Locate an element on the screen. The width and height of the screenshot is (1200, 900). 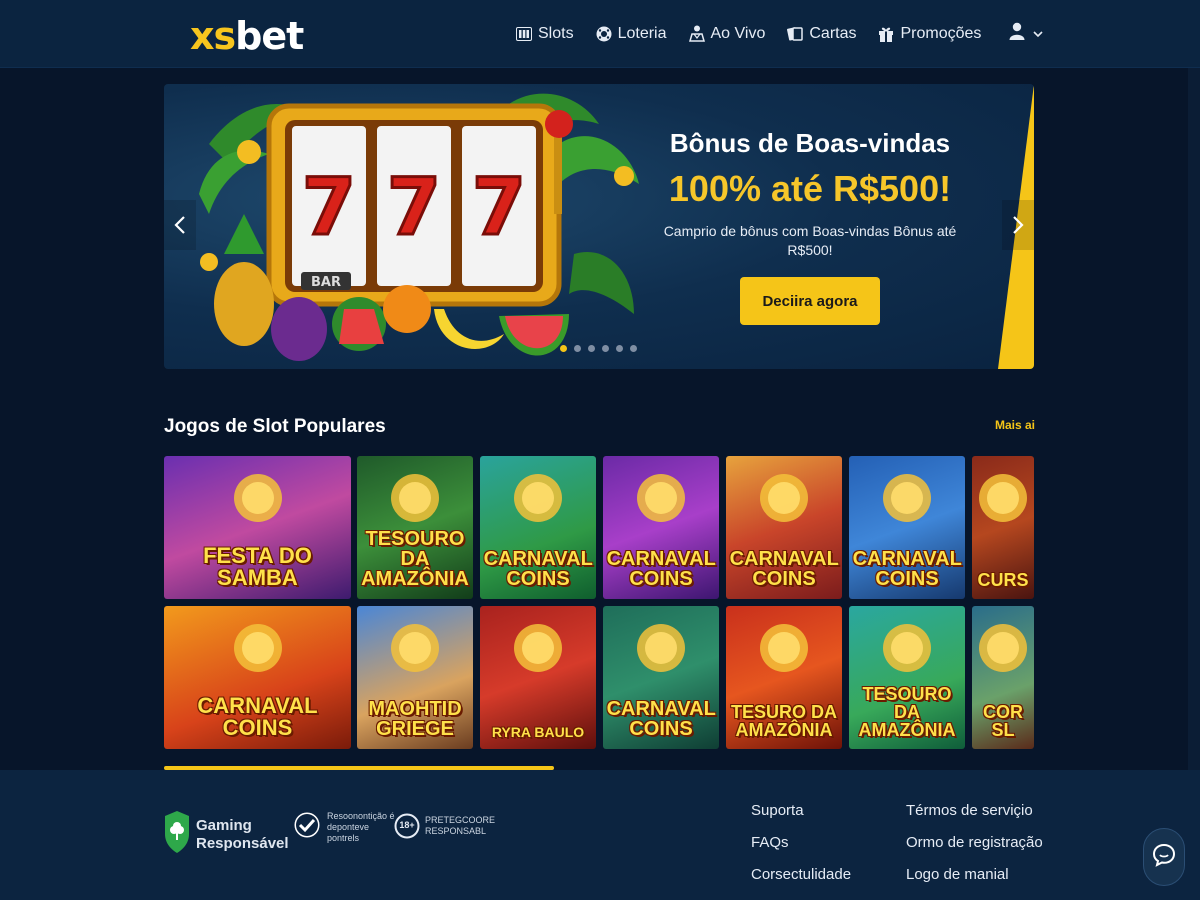
age-18-icon: 18+ is located at coordinates (407, 826).